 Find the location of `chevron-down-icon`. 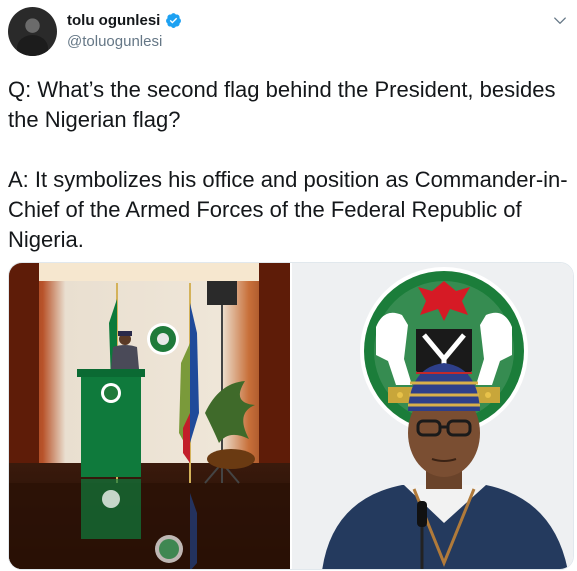

chevron-down-icon is located at coordinates (560, 21).